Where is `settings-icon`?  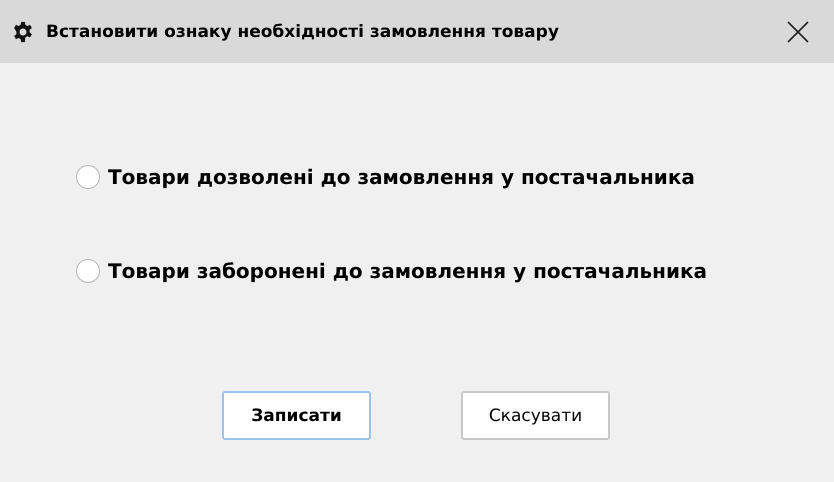
settings-icon is located at coordinates (23, 31).